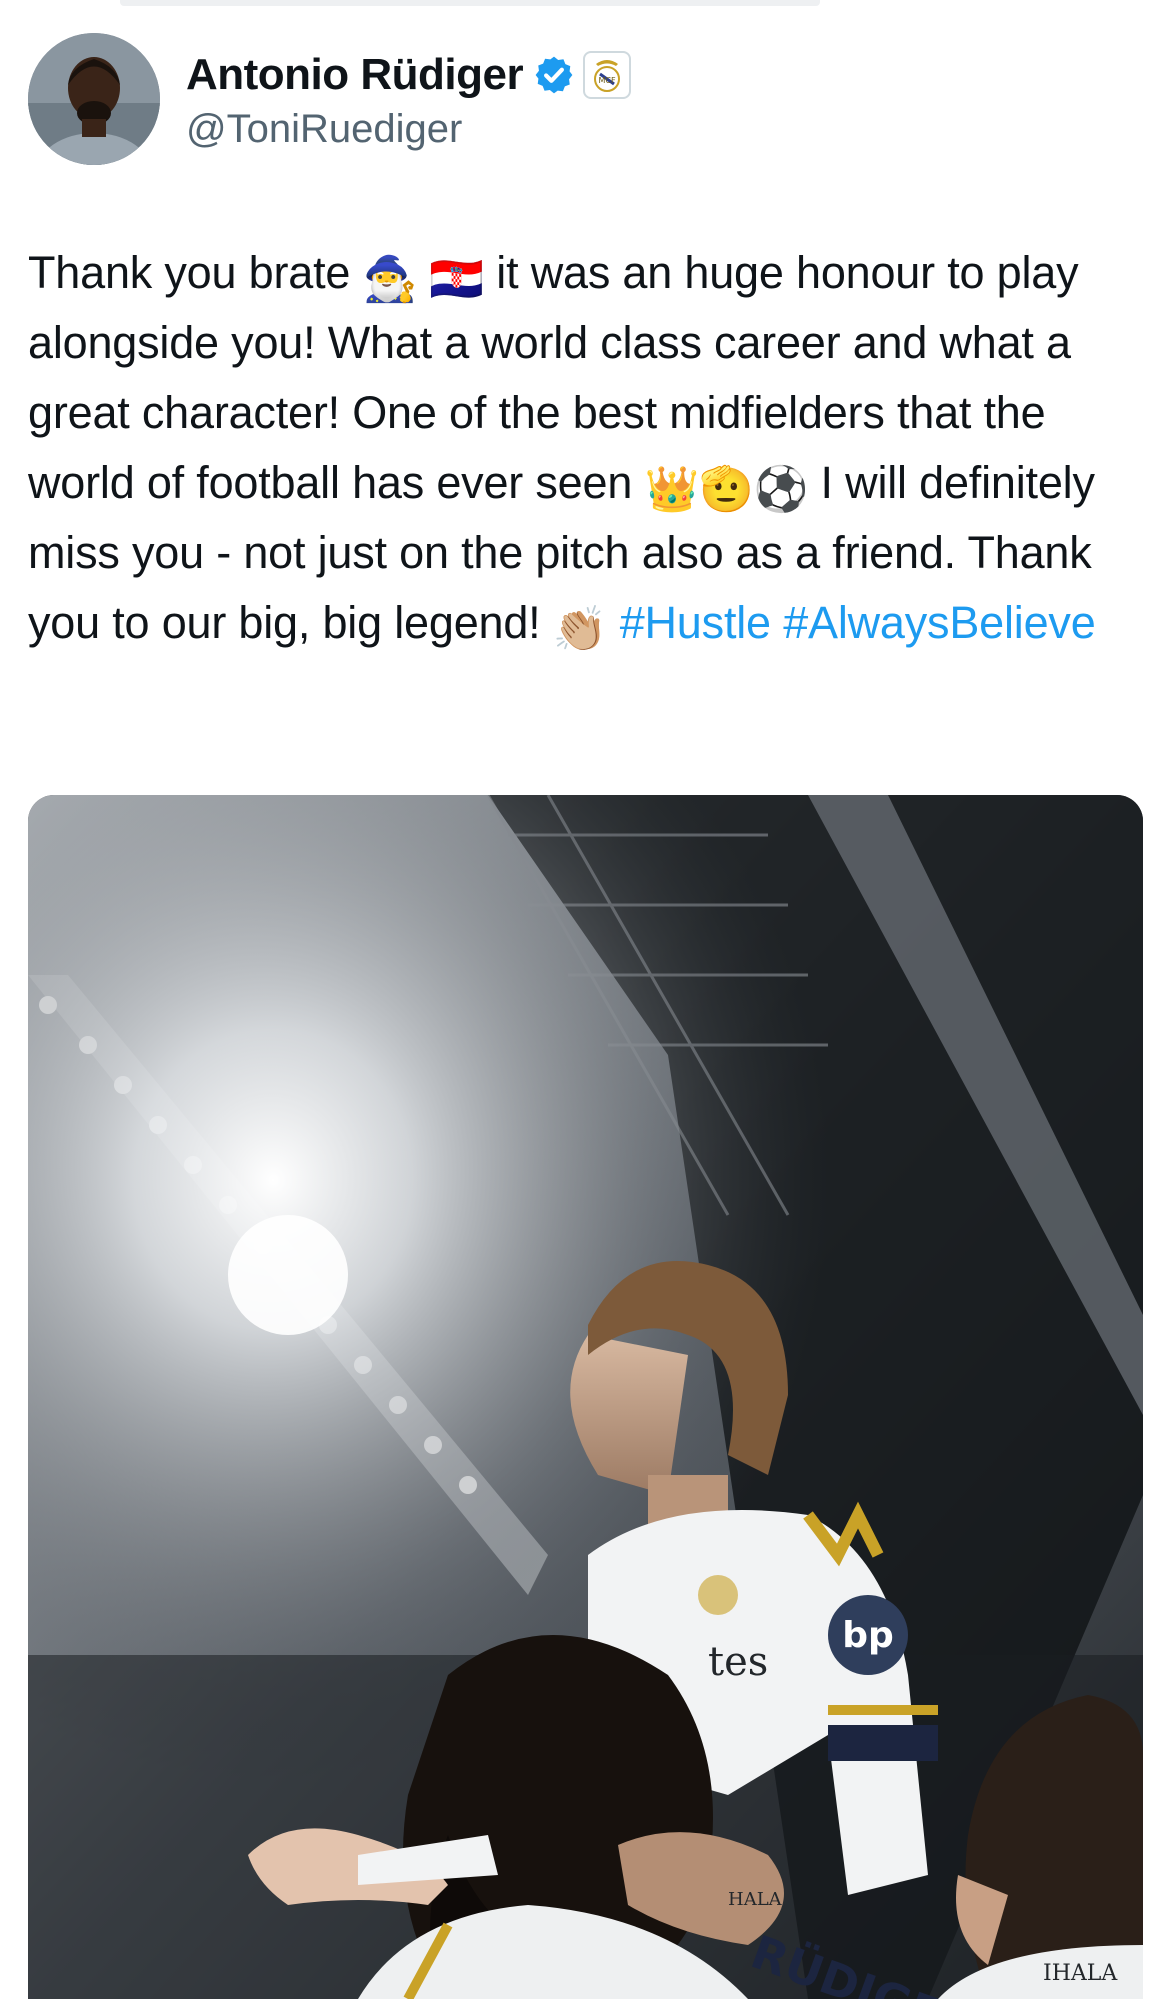 The height and width of the screenshot is (1999, 1170). I want to click on saluting-face-emoji-icon: 🫡, so click(726, 489).